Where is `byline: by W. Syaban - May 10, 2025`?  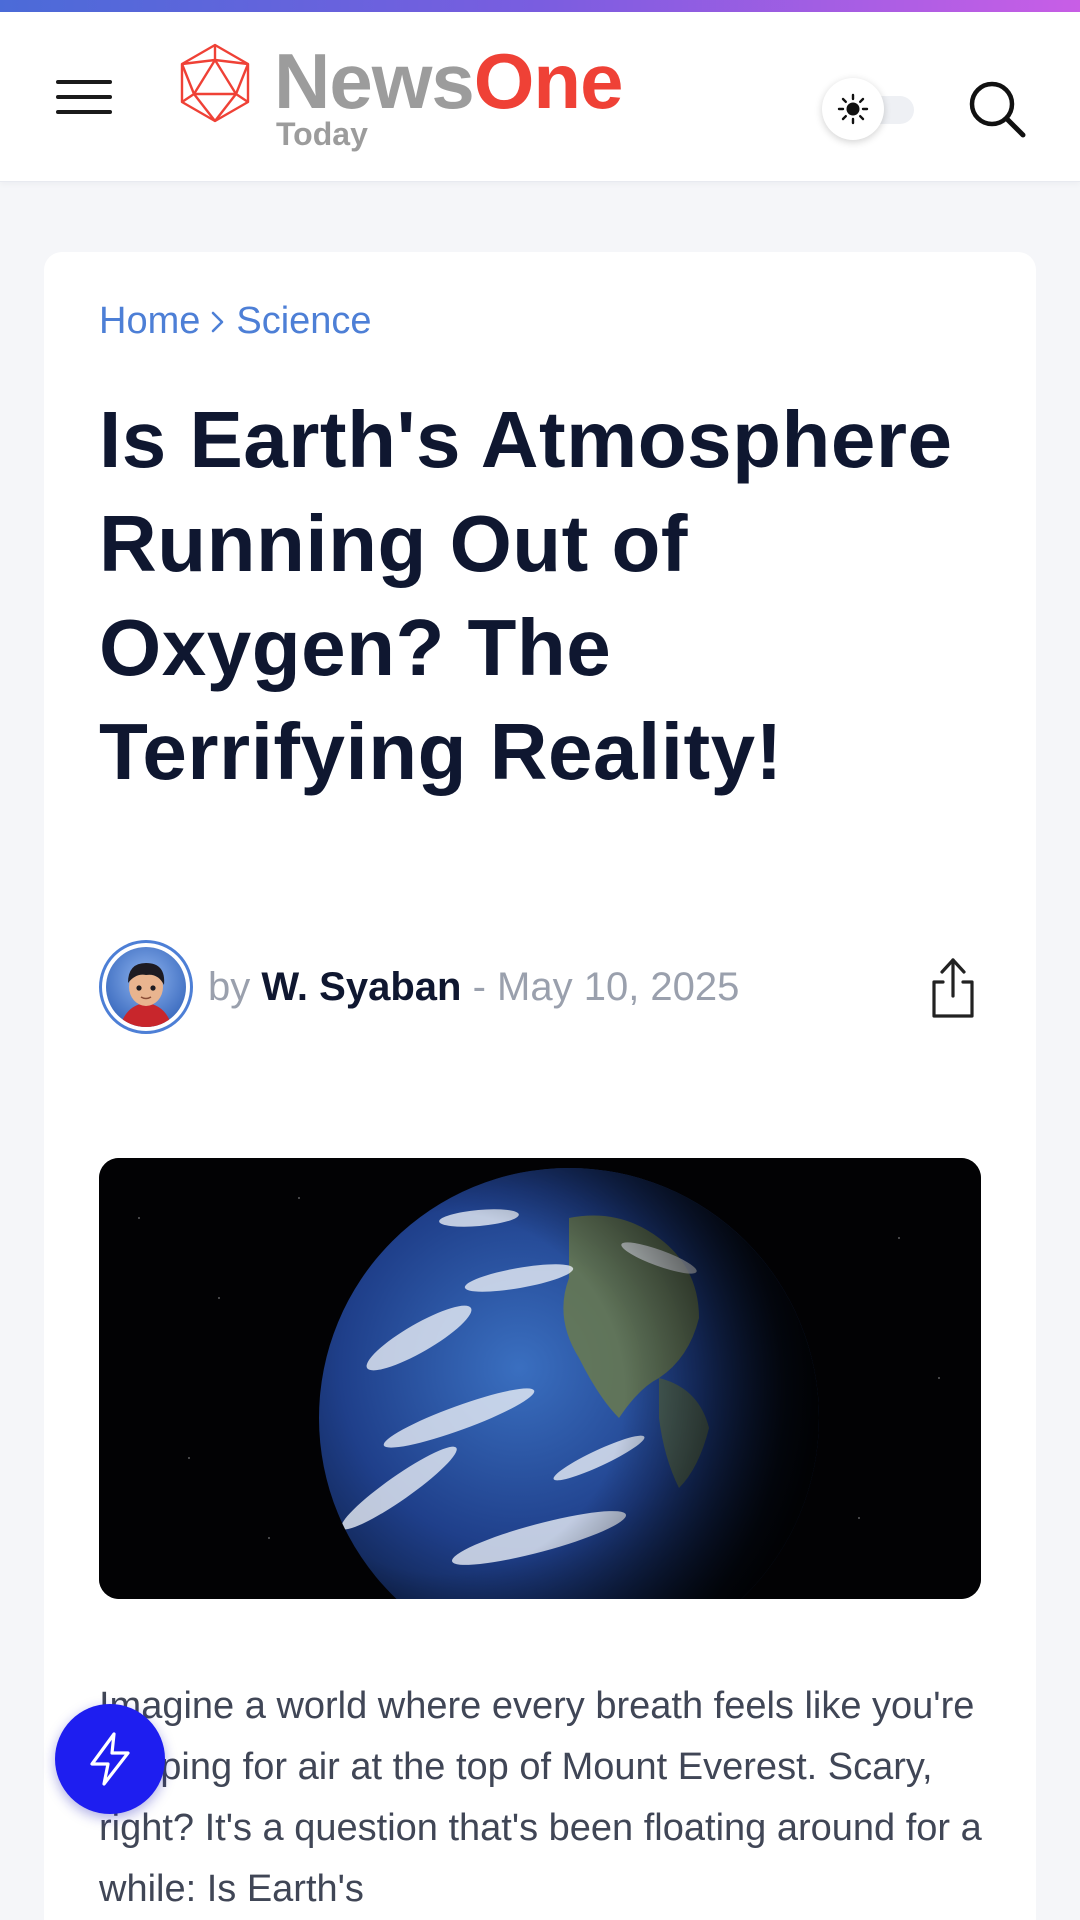 byline: by W. Syaban - May 10, 2025 is located at coordinates (473, 987).